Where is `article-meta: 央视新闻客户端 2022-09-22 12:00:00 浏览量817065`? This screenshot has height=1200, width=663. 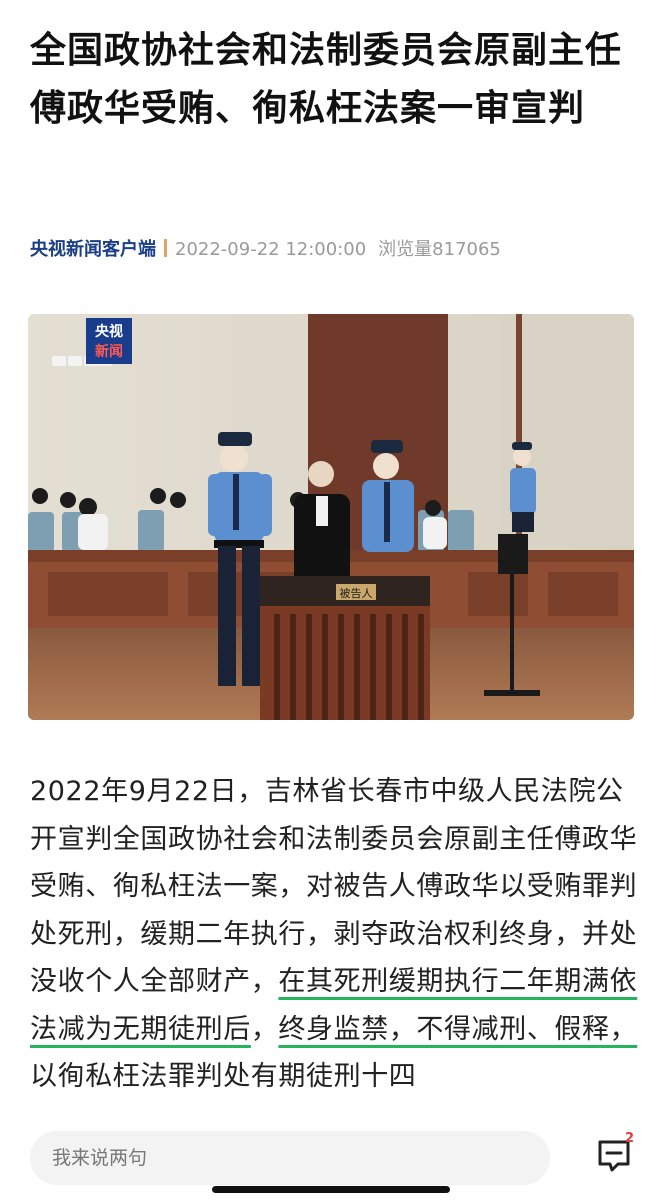
article-meta: 央视新闻客户端 2022-09-22 12:00:00 浏览量817065 is located at coordinates (265, 250).